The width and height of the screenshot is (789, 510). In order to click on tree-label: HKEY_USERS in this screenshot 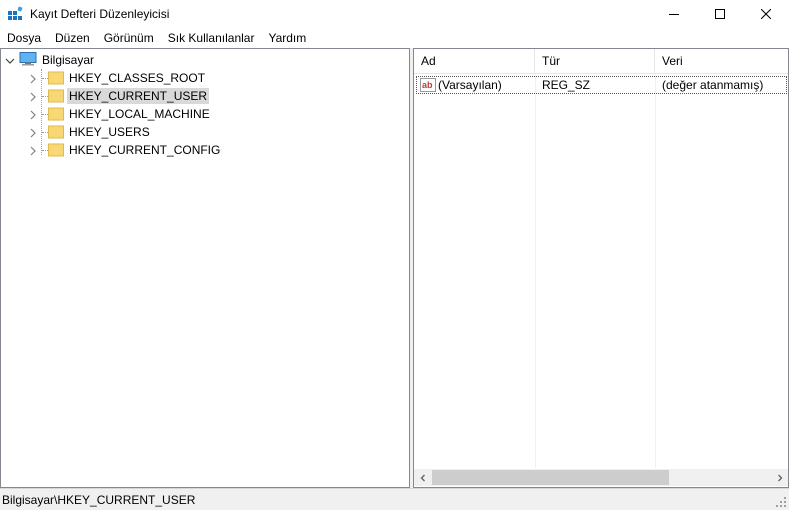, I will do `click(109, 132)`.